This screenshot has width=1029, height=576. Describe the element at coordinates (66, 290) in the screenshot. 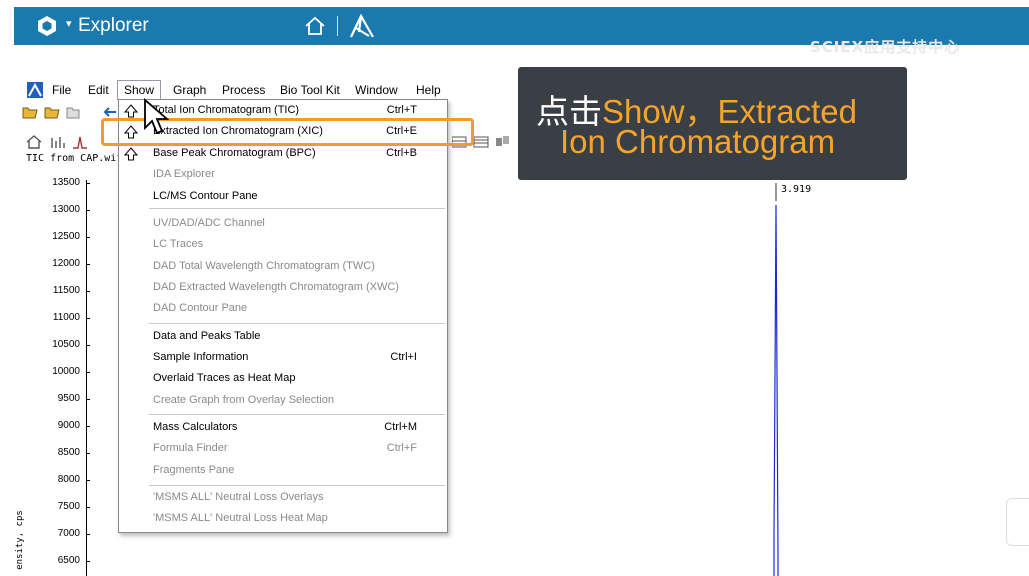

I see `y-tick-label: 11500` at that location.